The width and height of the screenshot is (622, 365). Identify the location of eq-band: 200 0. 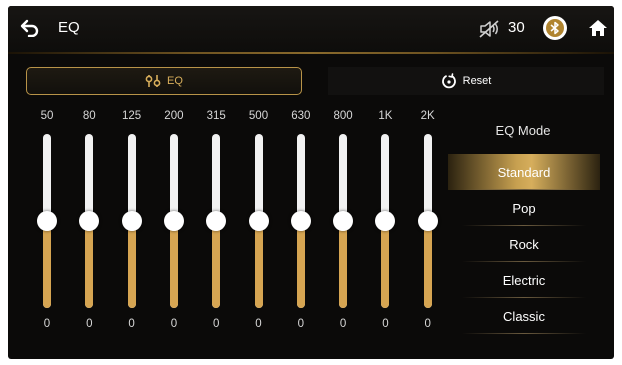
(174, 223).